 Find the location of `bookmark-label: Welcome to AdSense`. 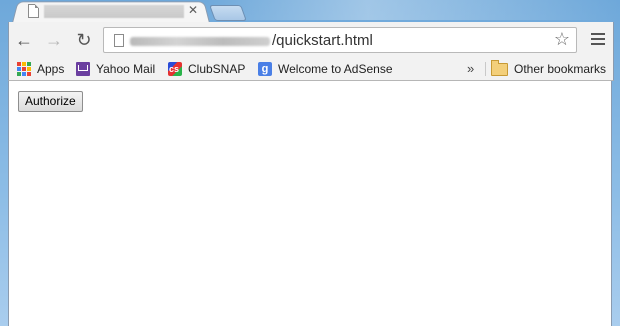

bookmark-label: Welcome to AdSense is located at coordinates (335, 69).